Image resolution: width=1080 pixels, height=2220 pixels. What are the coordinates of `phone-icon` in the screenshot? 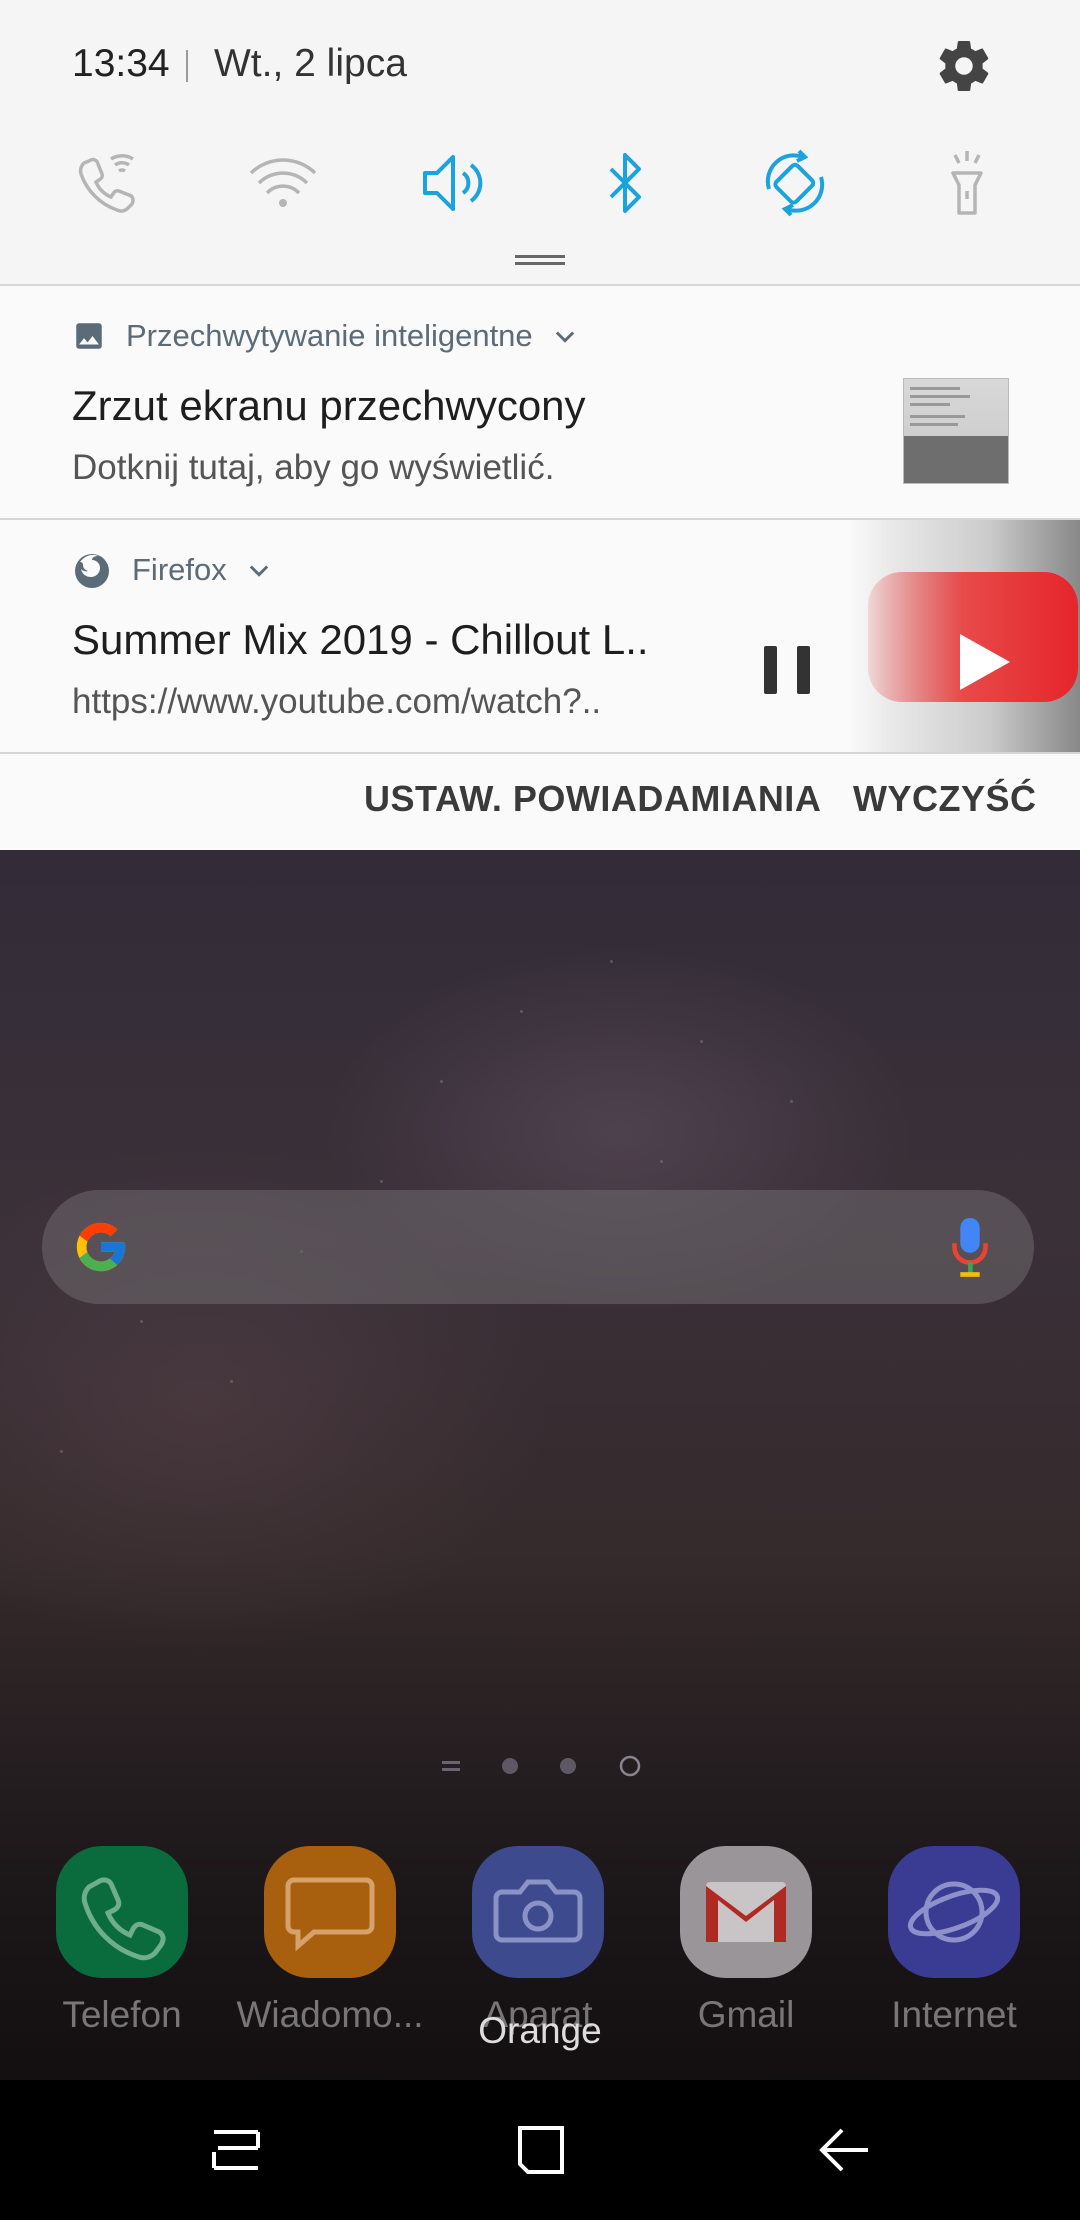 It's located at (122, 1912).